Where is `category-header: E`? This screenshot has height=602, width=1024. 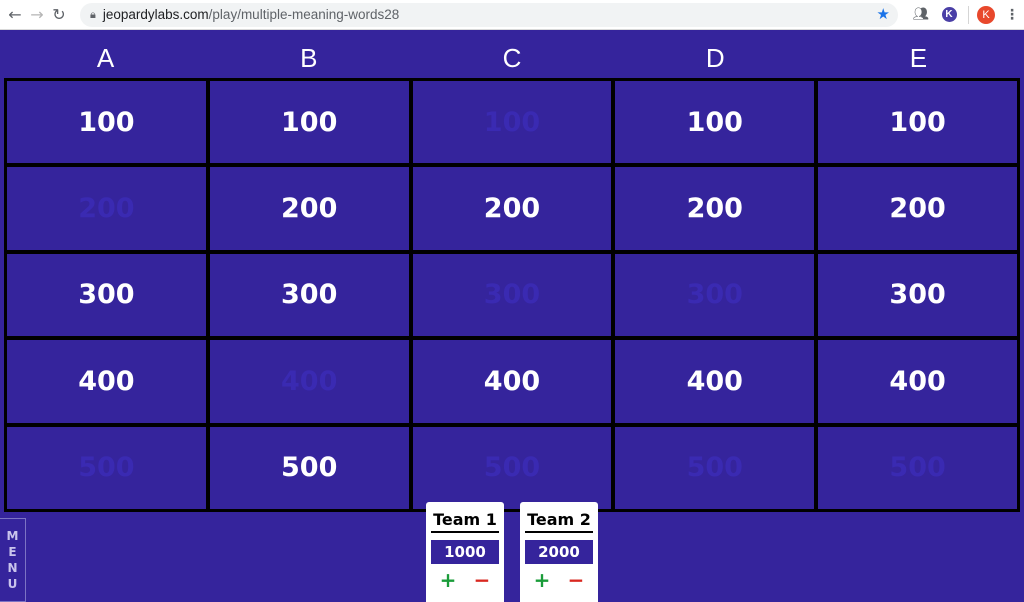 category-header: E is located at coordinates (918, 58).